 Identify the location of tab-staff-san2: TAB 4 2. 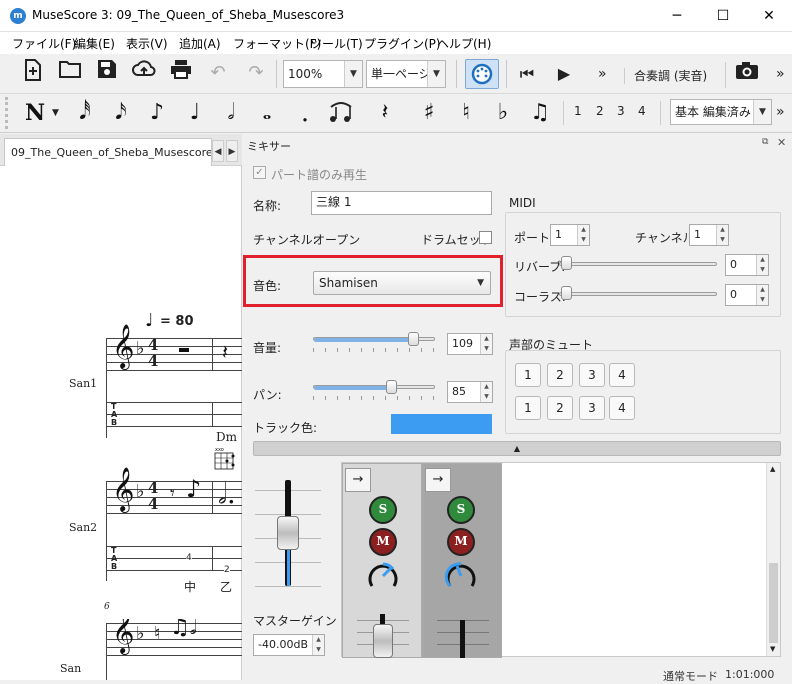
(174, 560).